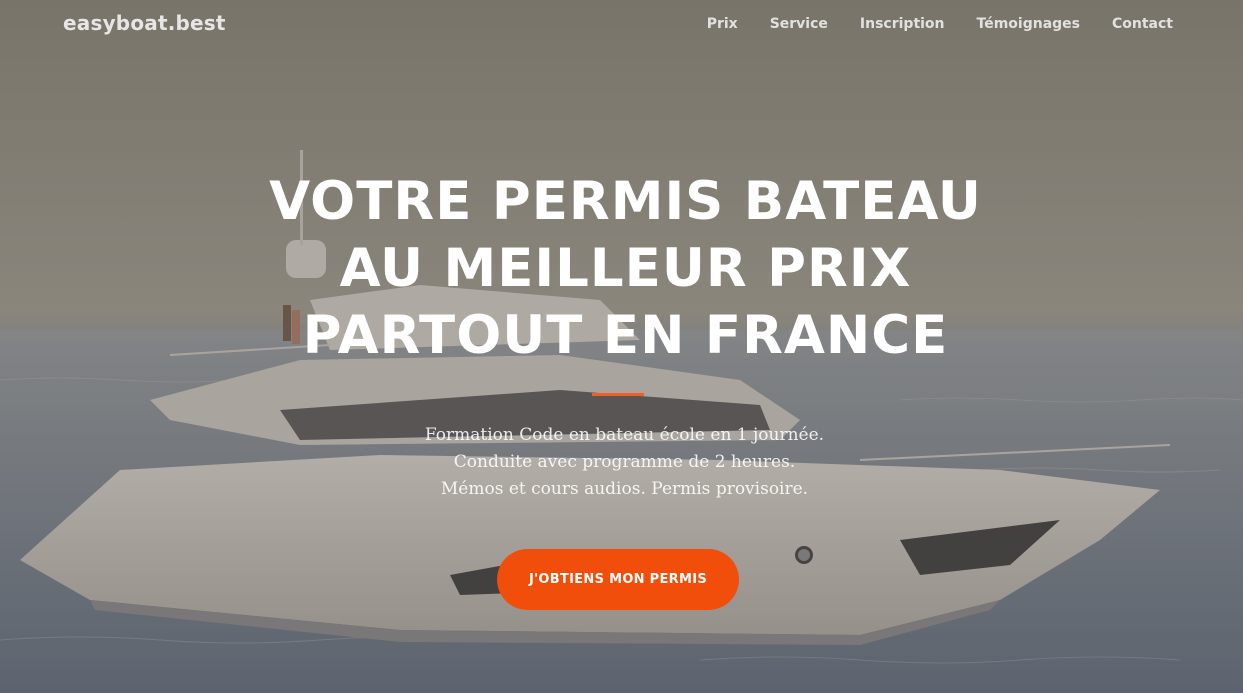 The image size is (1243, 693). I want to click on nav-link-contact: Contact, so click(1142, 24).